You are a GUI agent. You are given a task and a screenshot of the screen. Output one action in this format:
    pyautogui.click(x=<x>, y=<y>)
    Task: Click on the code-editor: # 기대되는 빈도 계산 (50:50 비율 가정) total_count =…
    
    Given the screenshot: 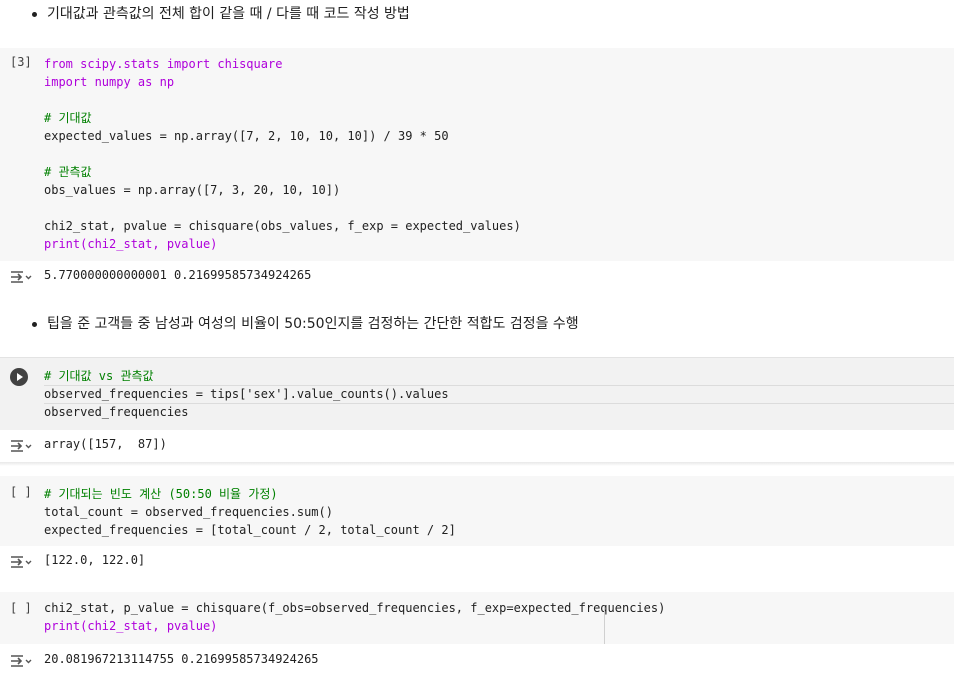 What is the action you would take?
    pyautogui.click(x=250, y=512)
    